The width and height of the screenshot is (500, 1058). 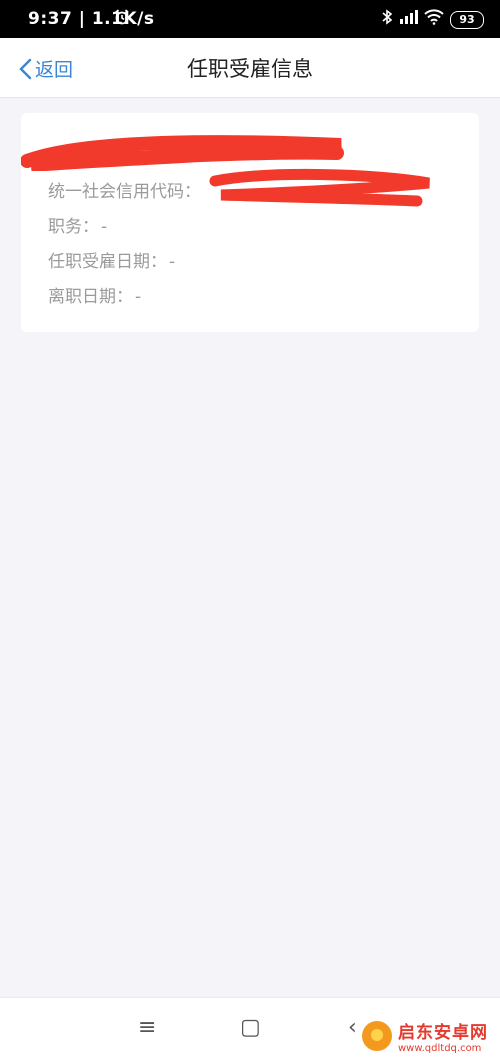 I want to click on resignation-date-value: -, so click(x=138, y=297).